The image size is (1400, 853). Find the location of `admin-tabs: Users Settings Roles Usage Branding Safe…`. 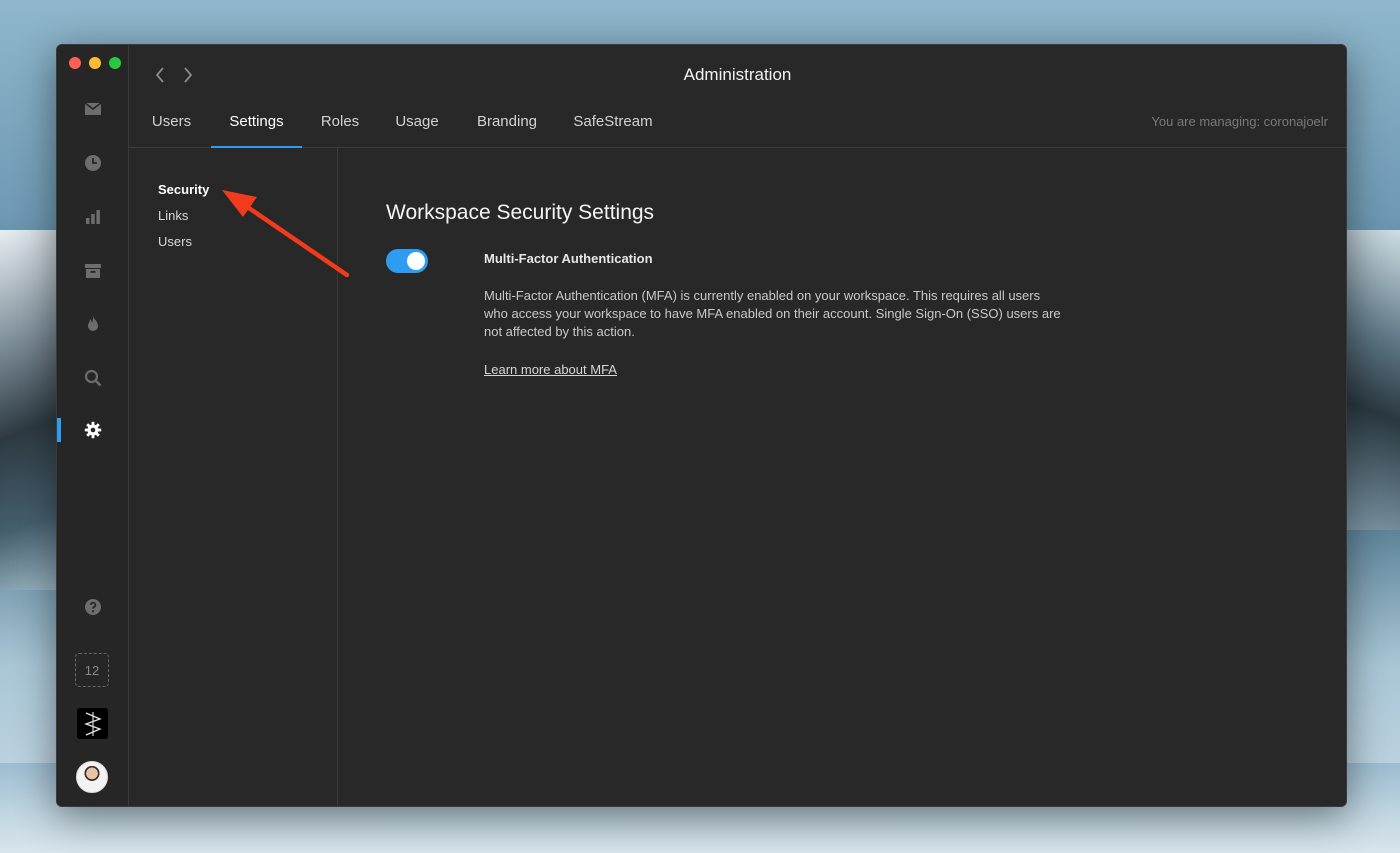

admin-tabs: Users Settings Roles Usage Branding Safe… is located at coordinates (737, 126).